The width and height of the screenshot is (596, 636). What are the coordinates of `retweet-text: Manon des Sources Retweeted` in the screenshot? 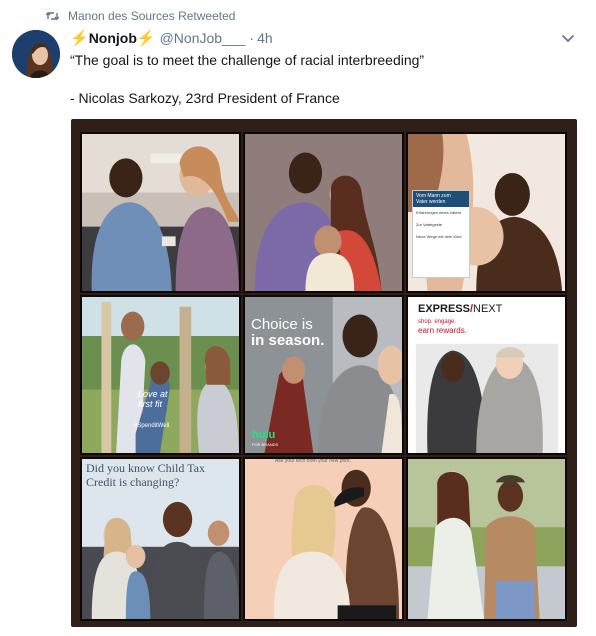 It's located at (151, 16).